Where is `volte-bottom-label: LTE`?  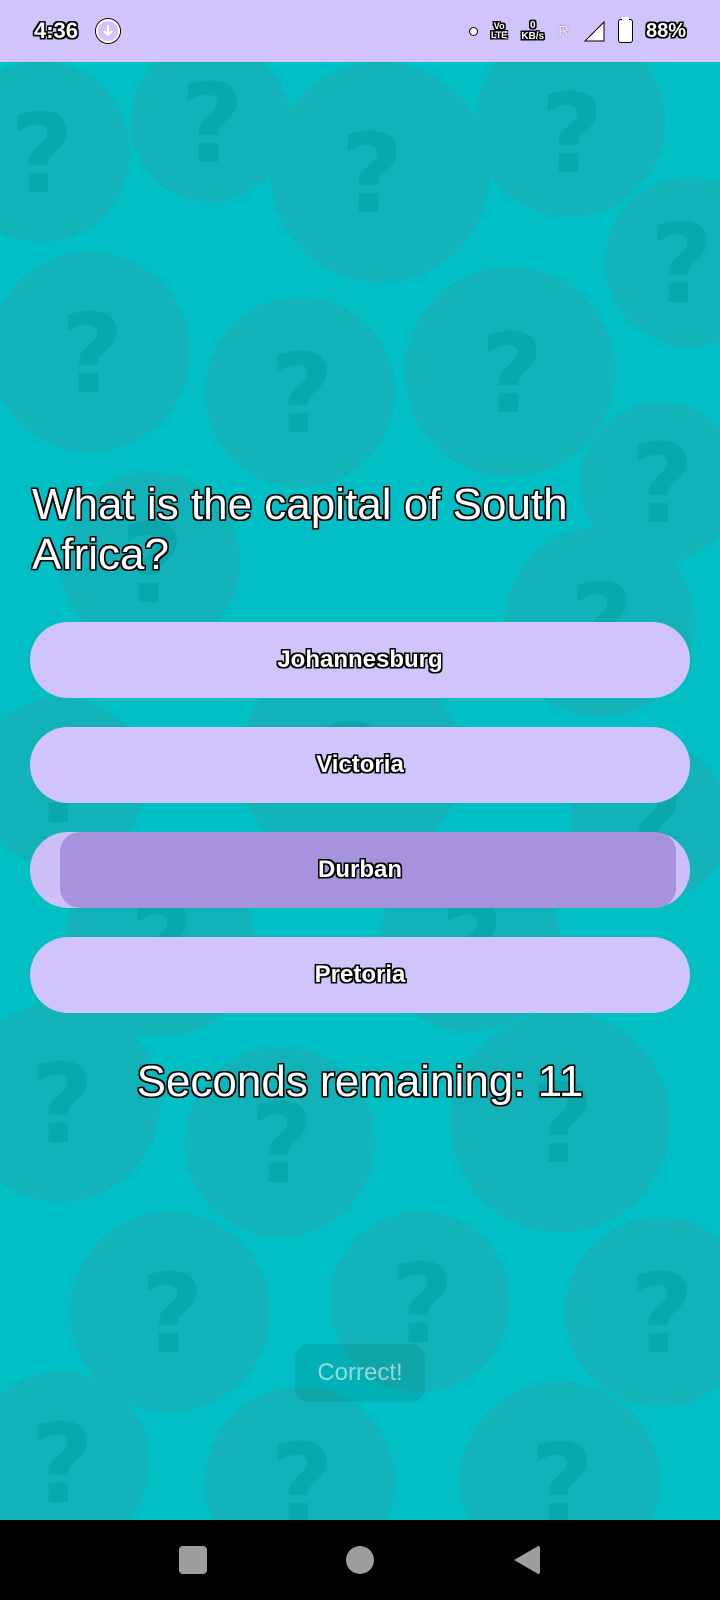
volte-bottom-label: LTE is located at coordinates (499, 35).